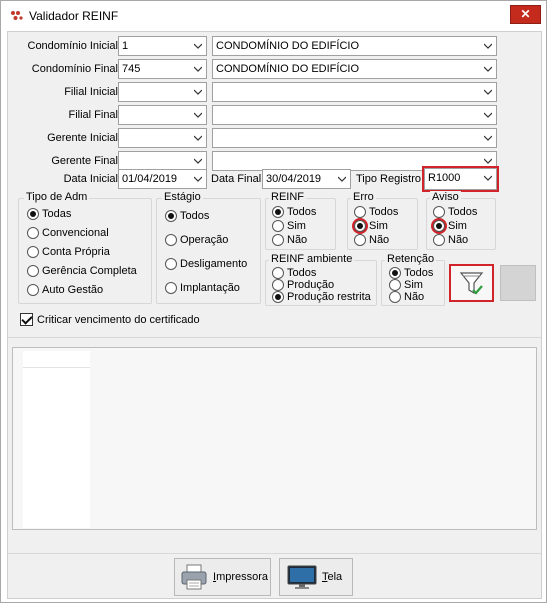  What do you see at coordinates (196, 240) in the screenshot?
I see `estagio-operacao: Operação` at bounding box center [196, 240].